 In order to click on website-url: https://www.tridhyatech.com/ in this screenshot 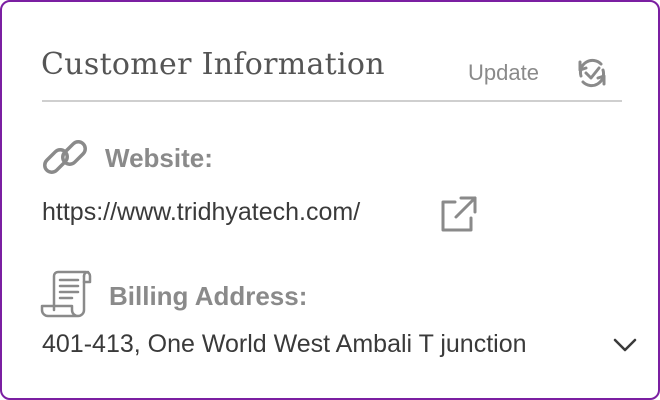, I will do `click(201, 212)`.